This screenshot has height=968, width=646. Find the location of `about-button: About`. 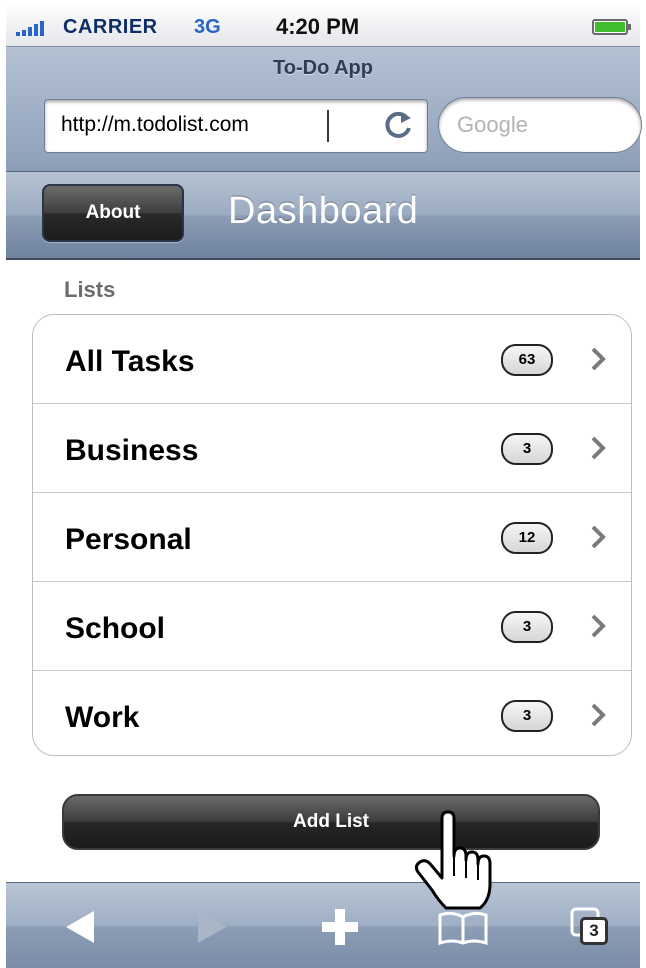

about-button: About is located at coordinates (113, 213).